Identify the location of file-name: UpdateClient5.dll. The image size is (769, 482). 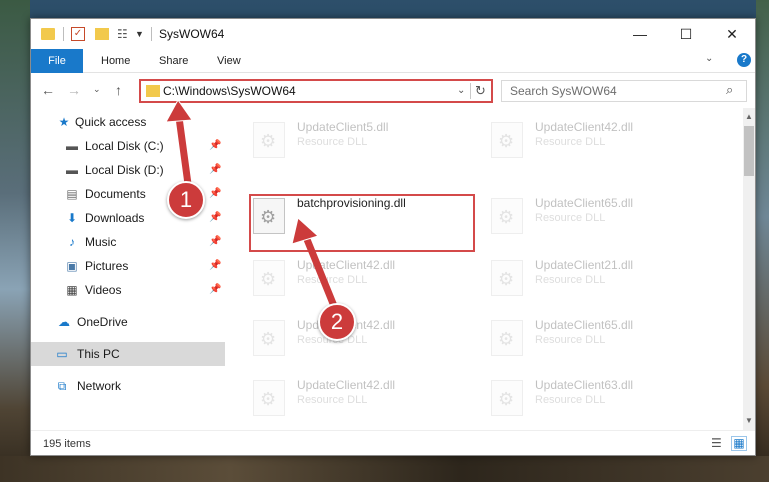
(343, 127).